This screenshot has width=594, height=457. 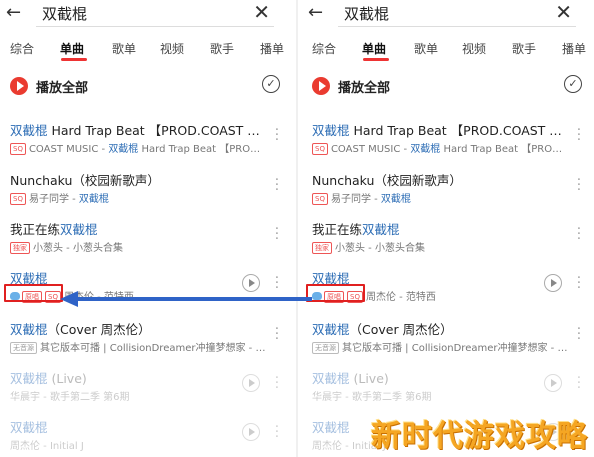 I want to click on song-row: 我正在练双截棍独家 小葱头 - 小葱头合集 · · ·, so click(x=448, y=241).